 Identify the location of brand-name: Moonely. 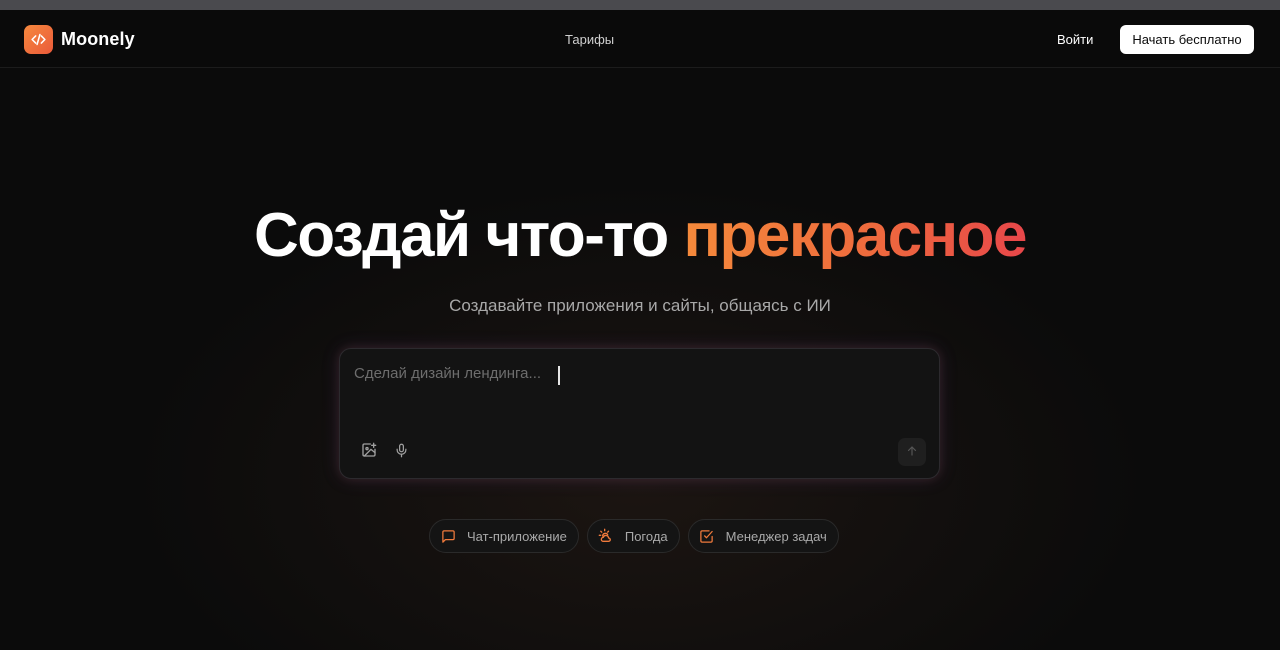
(98, 39).